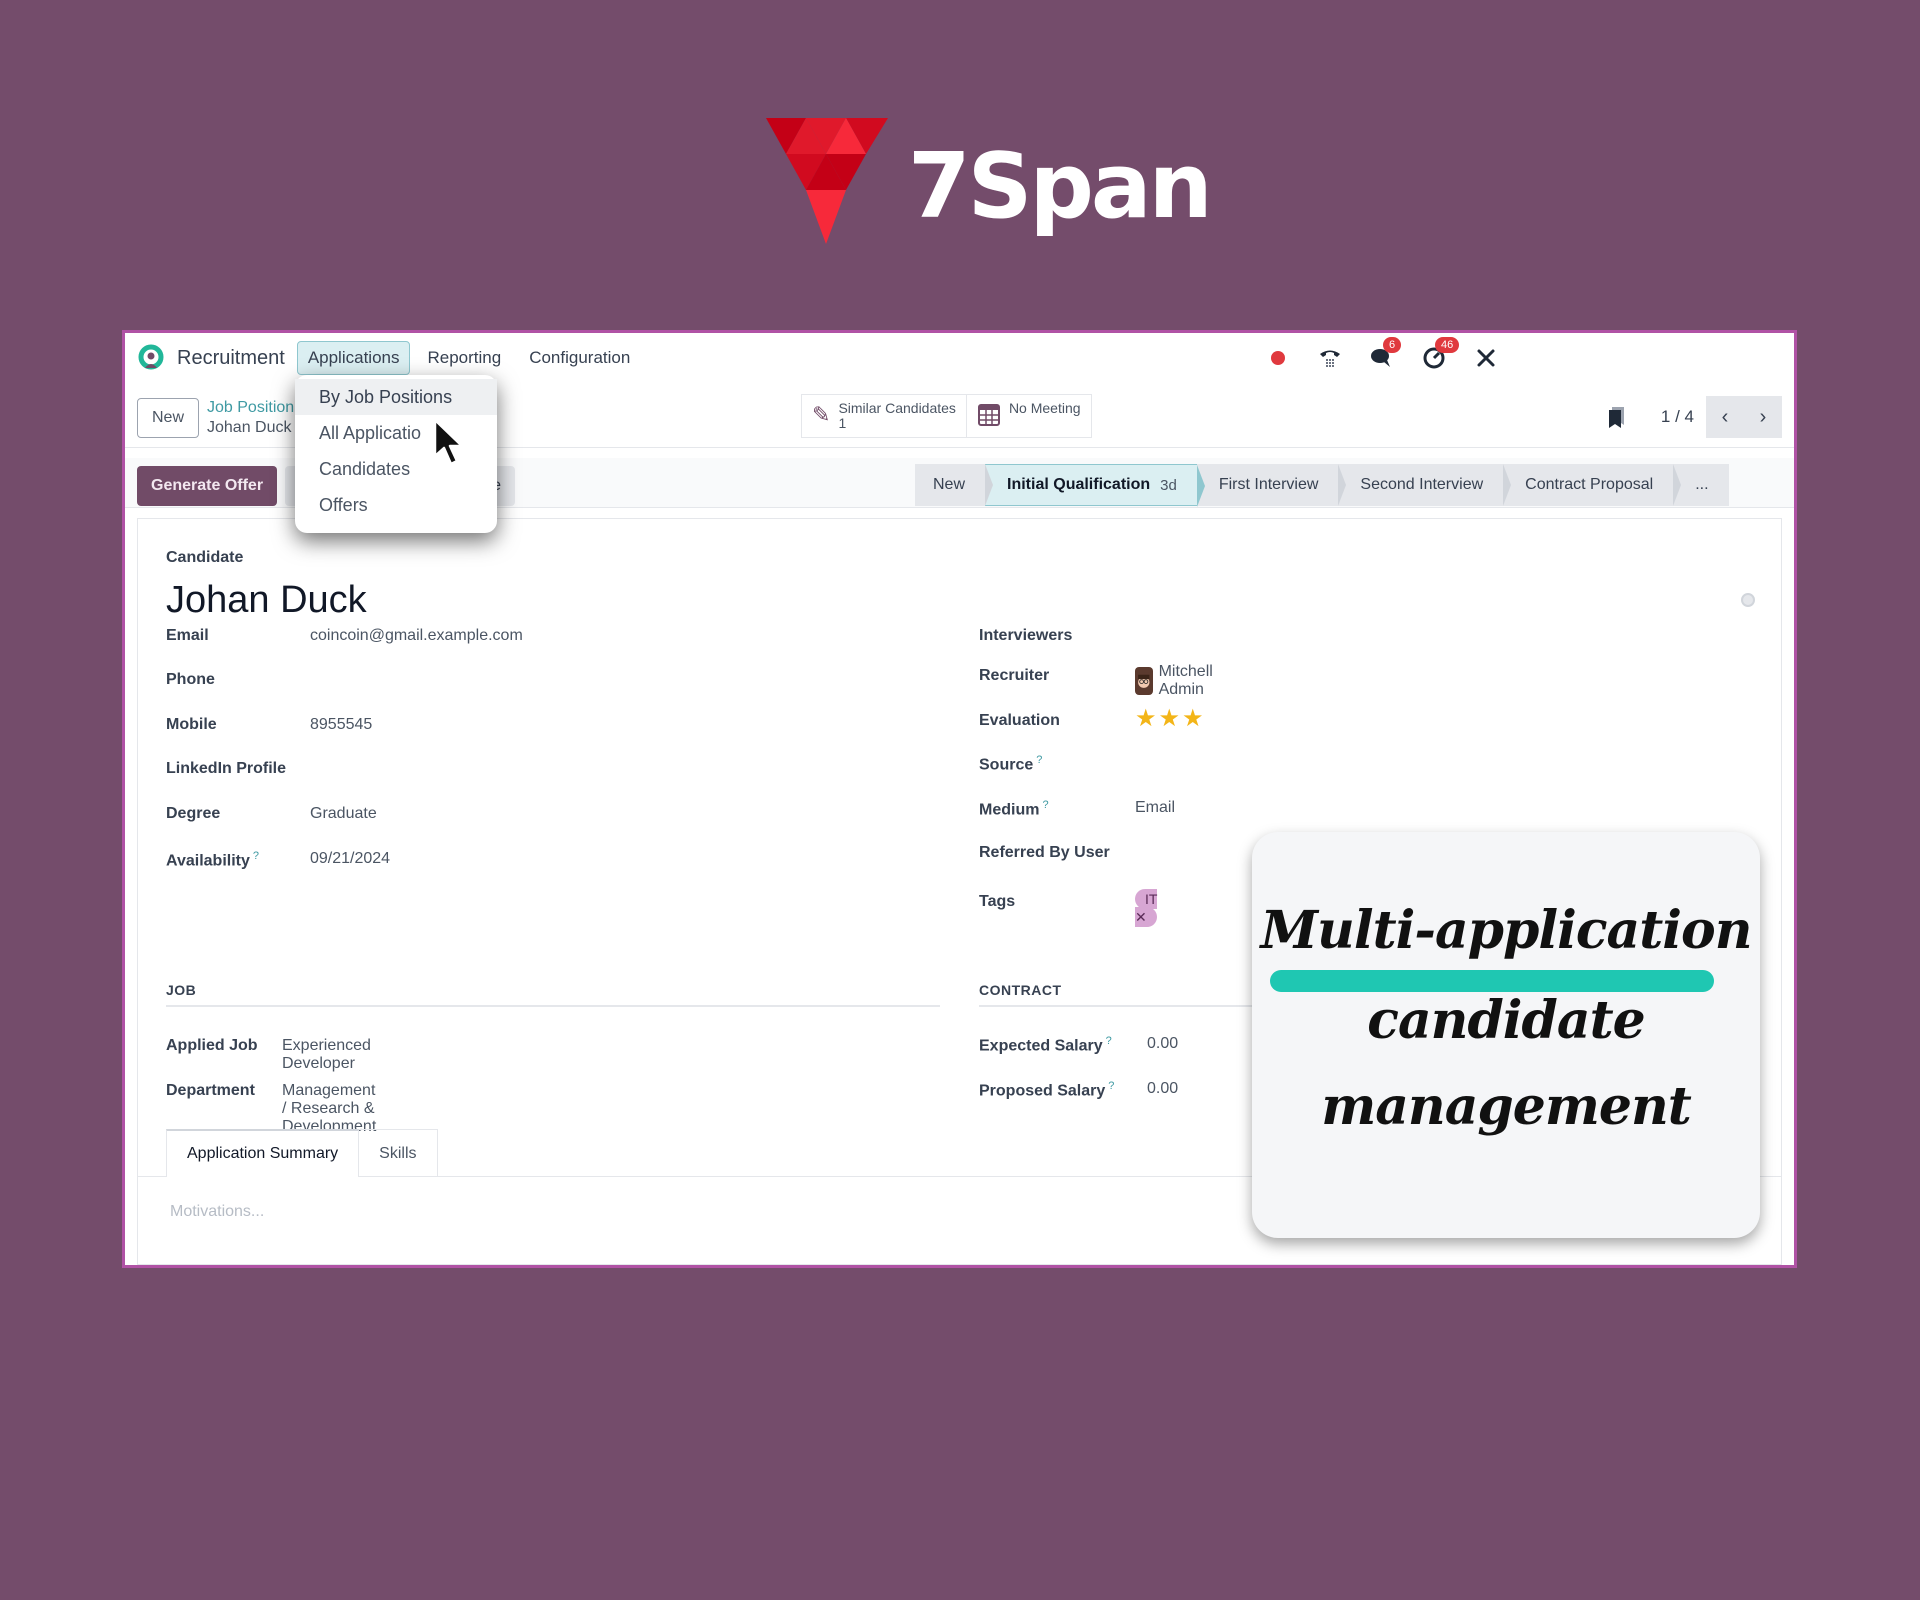 The image size is (1920, 1600). I want to click on phone-icon, so click(1330, 358).